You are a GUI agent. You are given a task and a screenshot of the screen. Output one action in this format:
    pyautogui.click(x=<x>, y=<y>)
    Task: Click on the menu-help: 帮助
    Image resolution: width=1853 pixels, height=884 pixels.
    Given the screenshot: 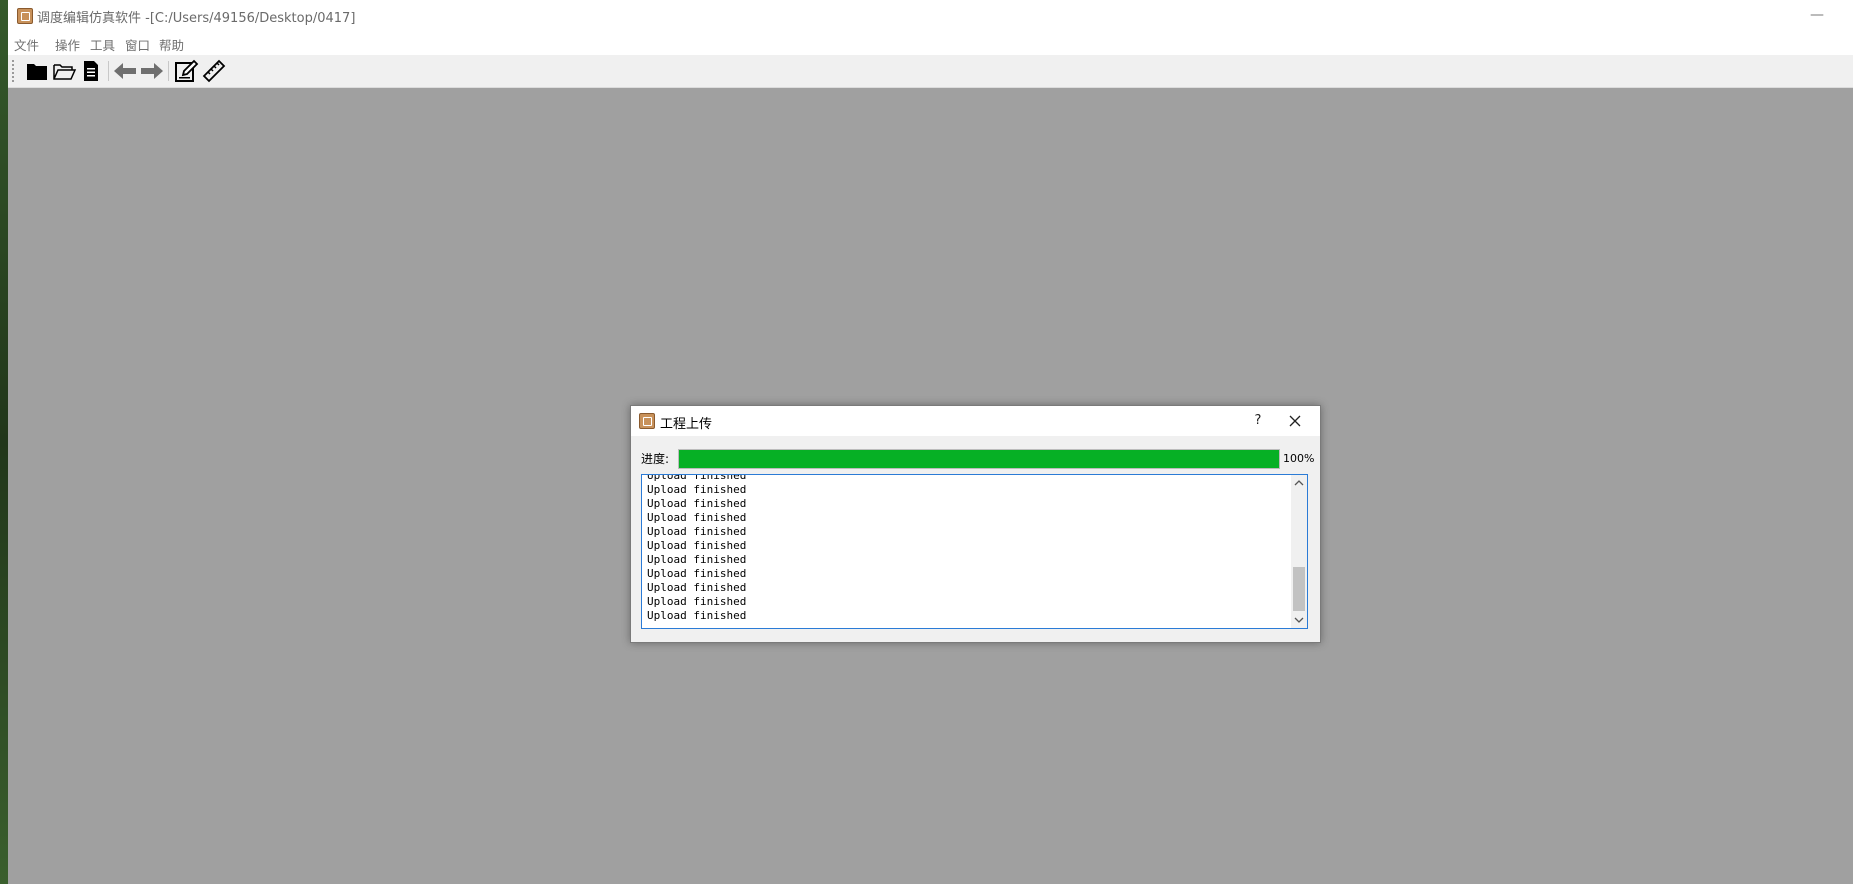 What is the action you would take?
    pyautogui.click(x=171, y=44)
    